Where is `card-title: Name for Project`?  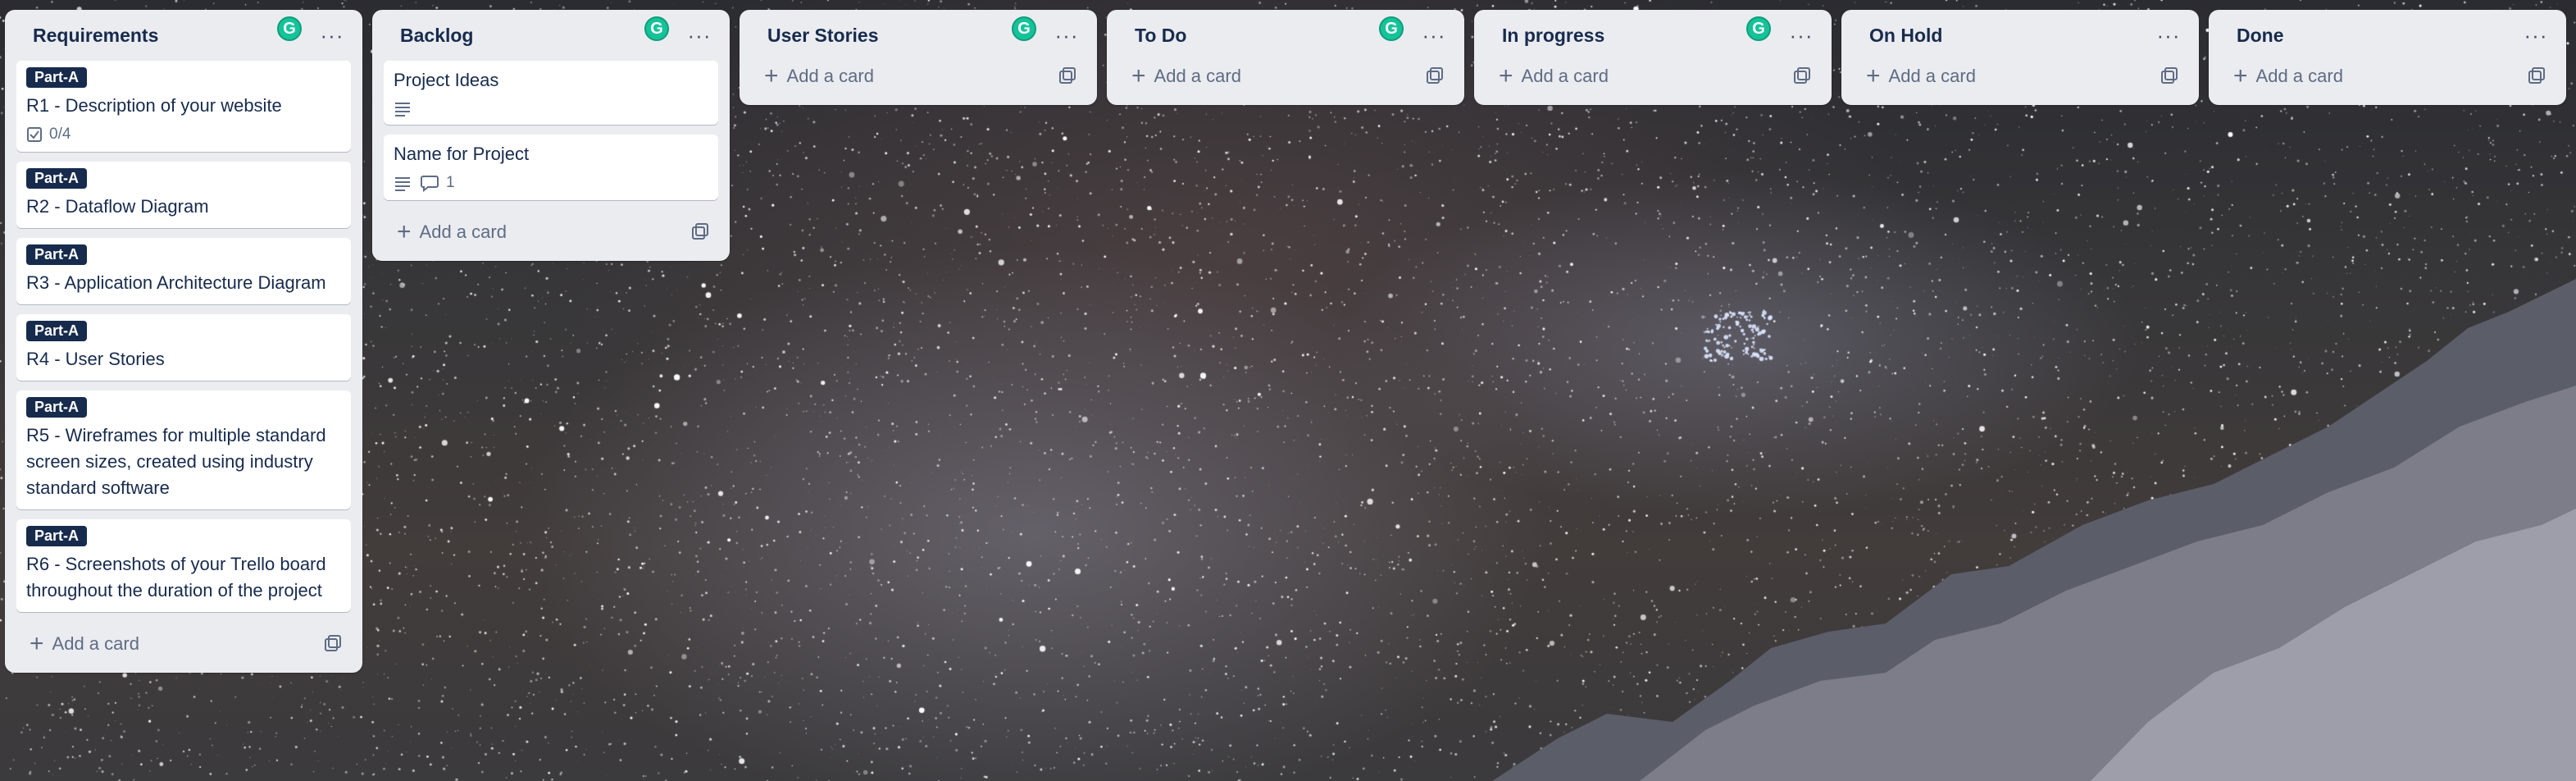
card-title: Name for Project is located at coordinates (462, 154).